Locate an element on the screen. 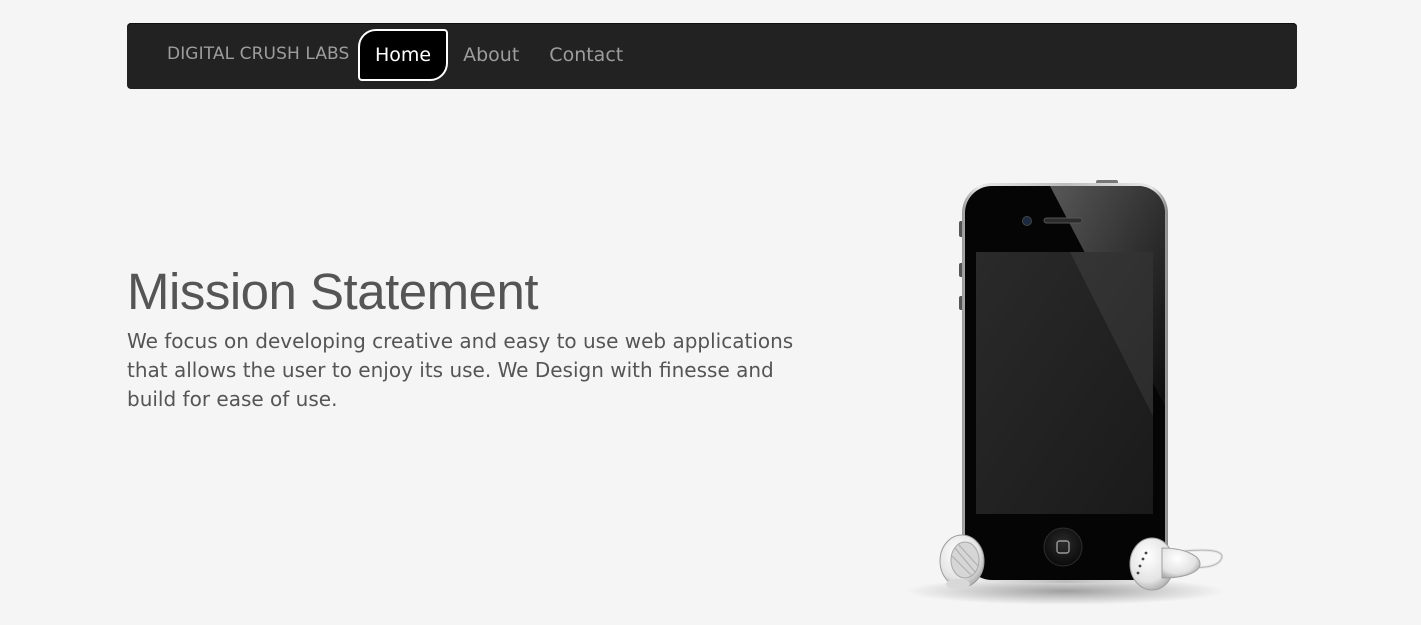 This screenshot has height=625, width=1421. nav-item-home: Home is located at coordinates (403, 55).